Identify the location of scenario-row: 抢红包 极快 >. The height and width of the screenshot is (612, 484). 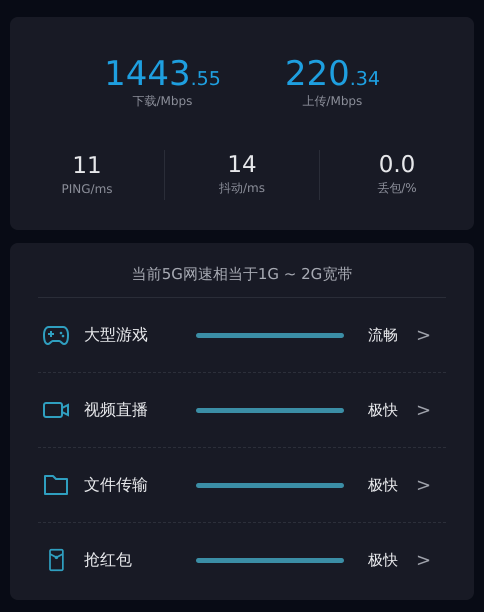
(242, 560).